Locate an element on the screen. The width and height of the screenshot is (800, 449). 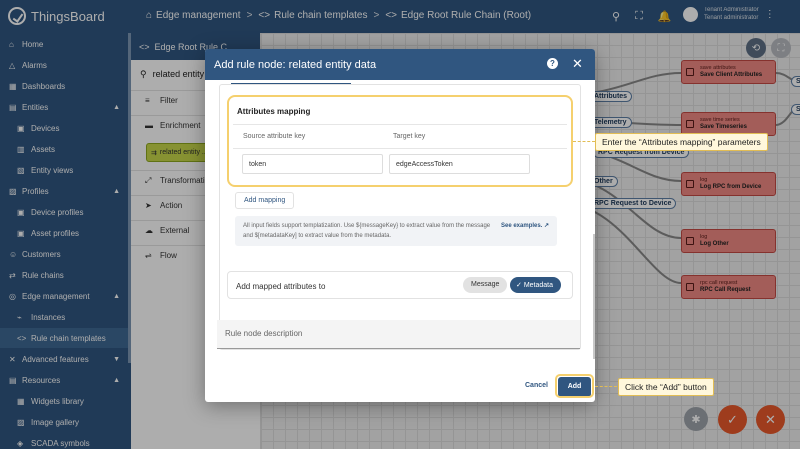
check-icon: ✓ is located at coordinates (519, 285).